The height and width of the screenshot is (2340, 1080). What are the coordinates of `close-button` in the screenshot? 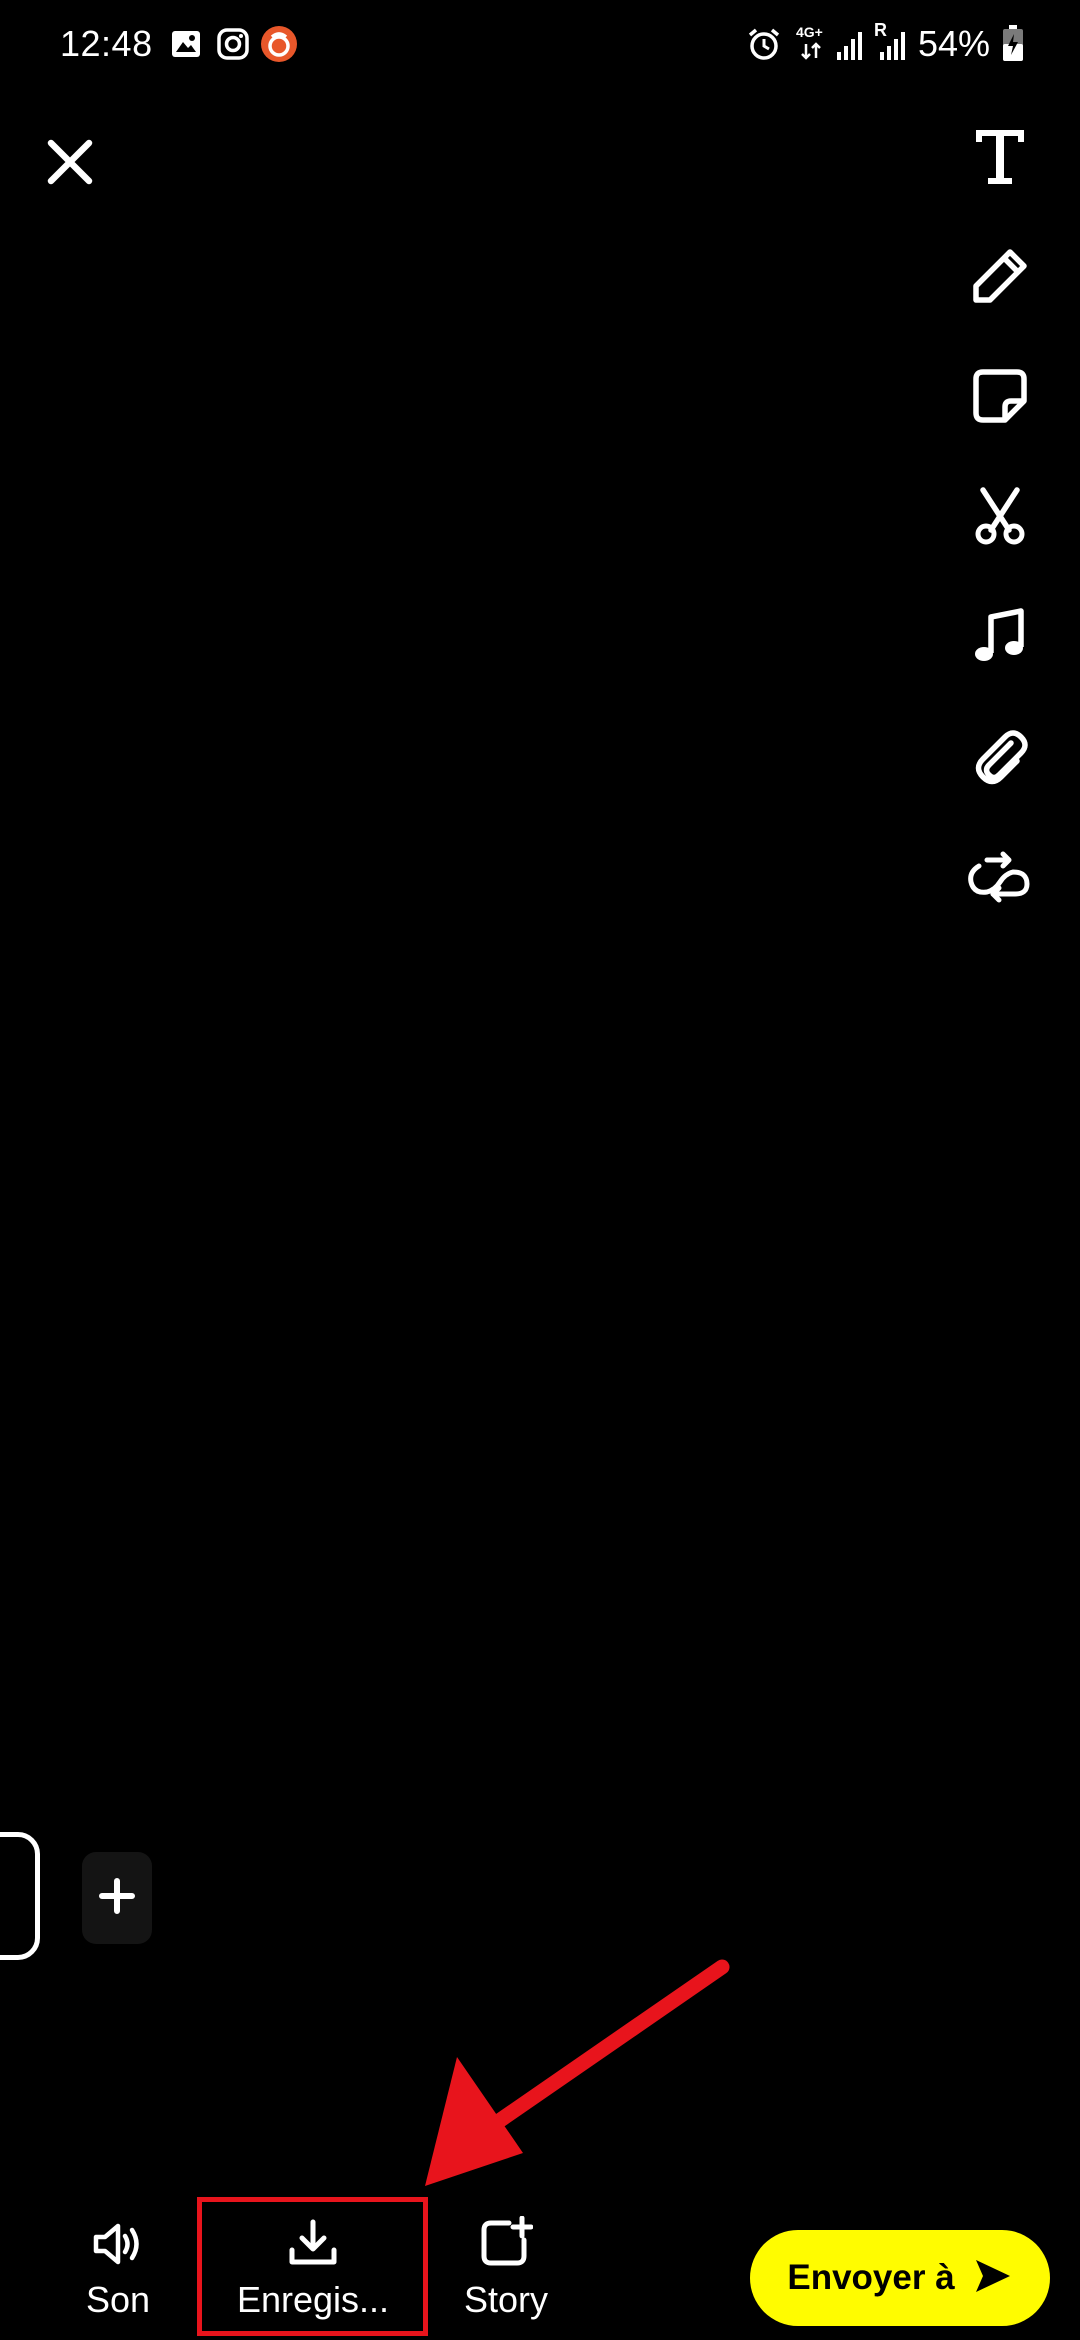 It's located at (70, 164).